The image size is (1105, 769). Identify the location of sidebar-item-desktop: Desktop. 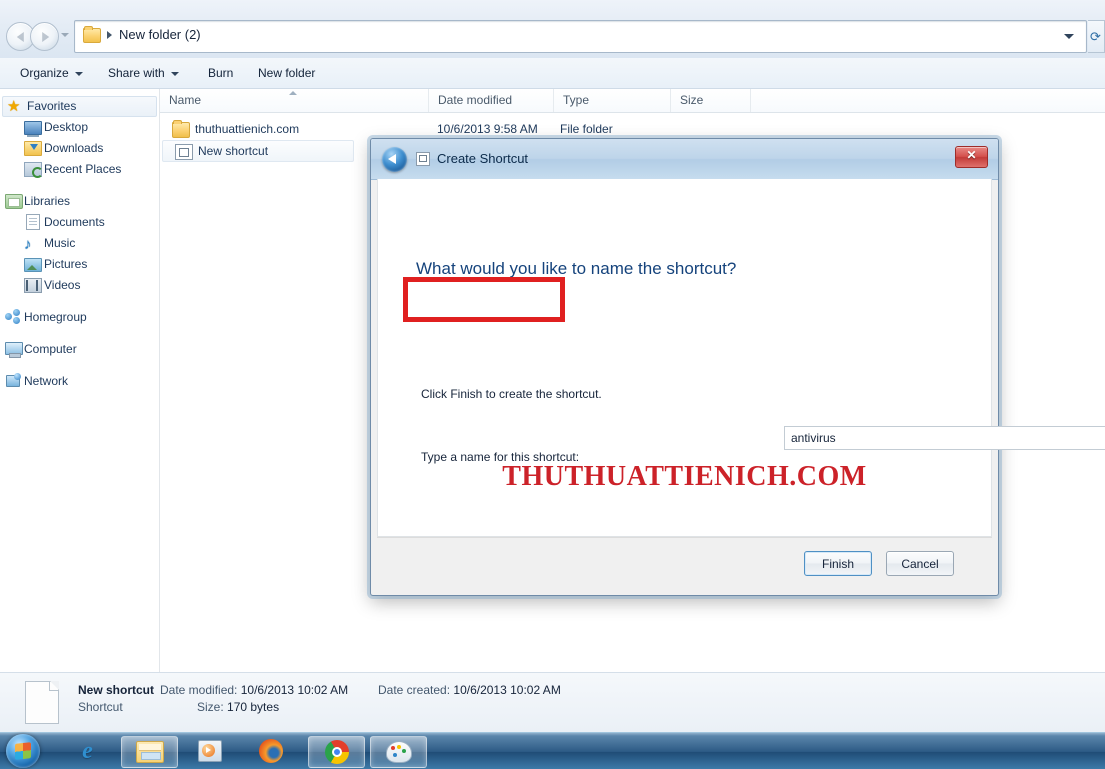
(79, 127).